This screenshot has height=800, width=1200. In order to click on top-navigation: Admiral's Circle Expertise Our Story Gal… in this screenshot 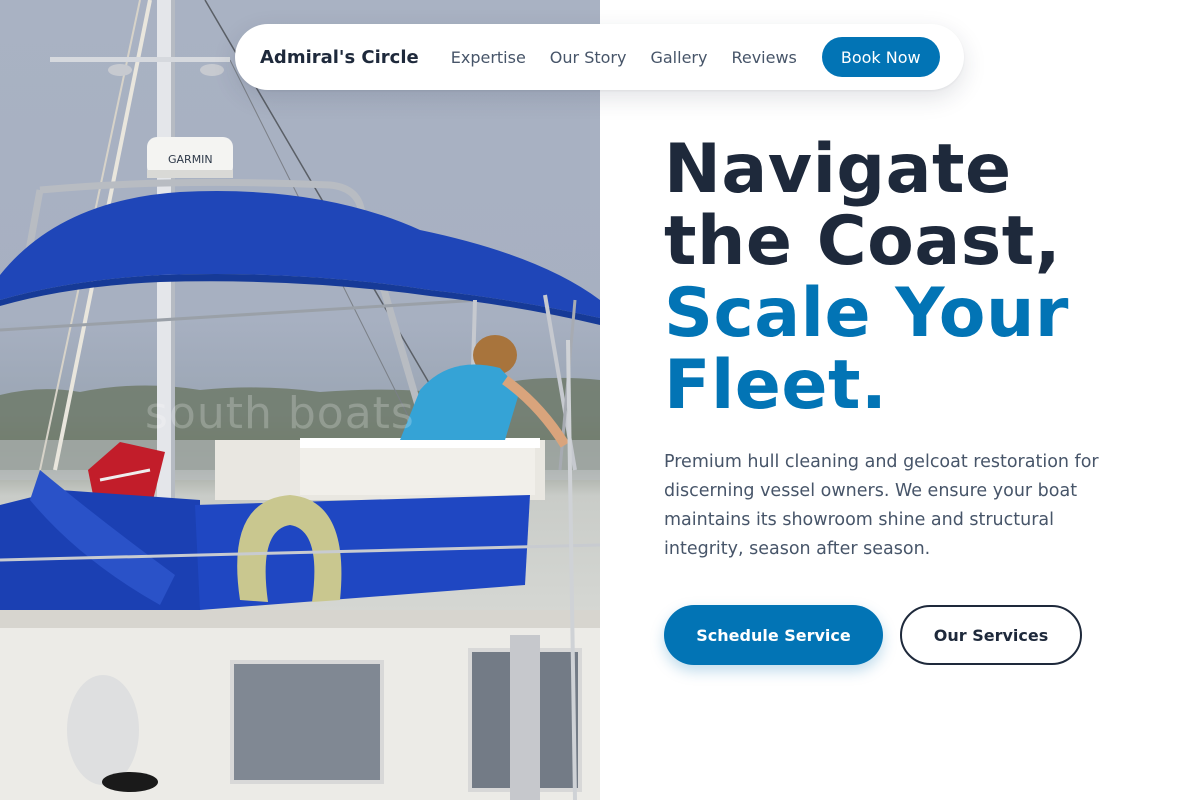, I will do `click(599, 57)`.